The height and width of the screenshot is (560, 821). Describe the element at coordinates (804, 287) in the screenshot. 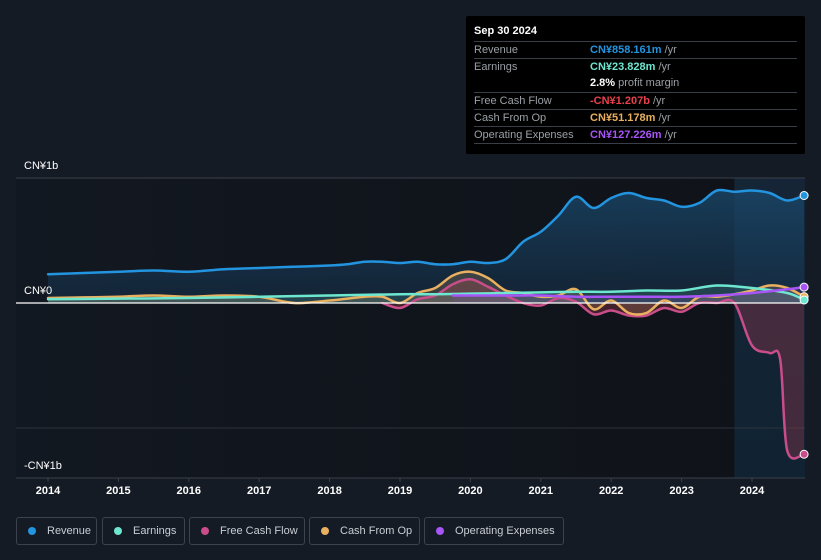

I see `operating-expenses-end-marker` at that location.